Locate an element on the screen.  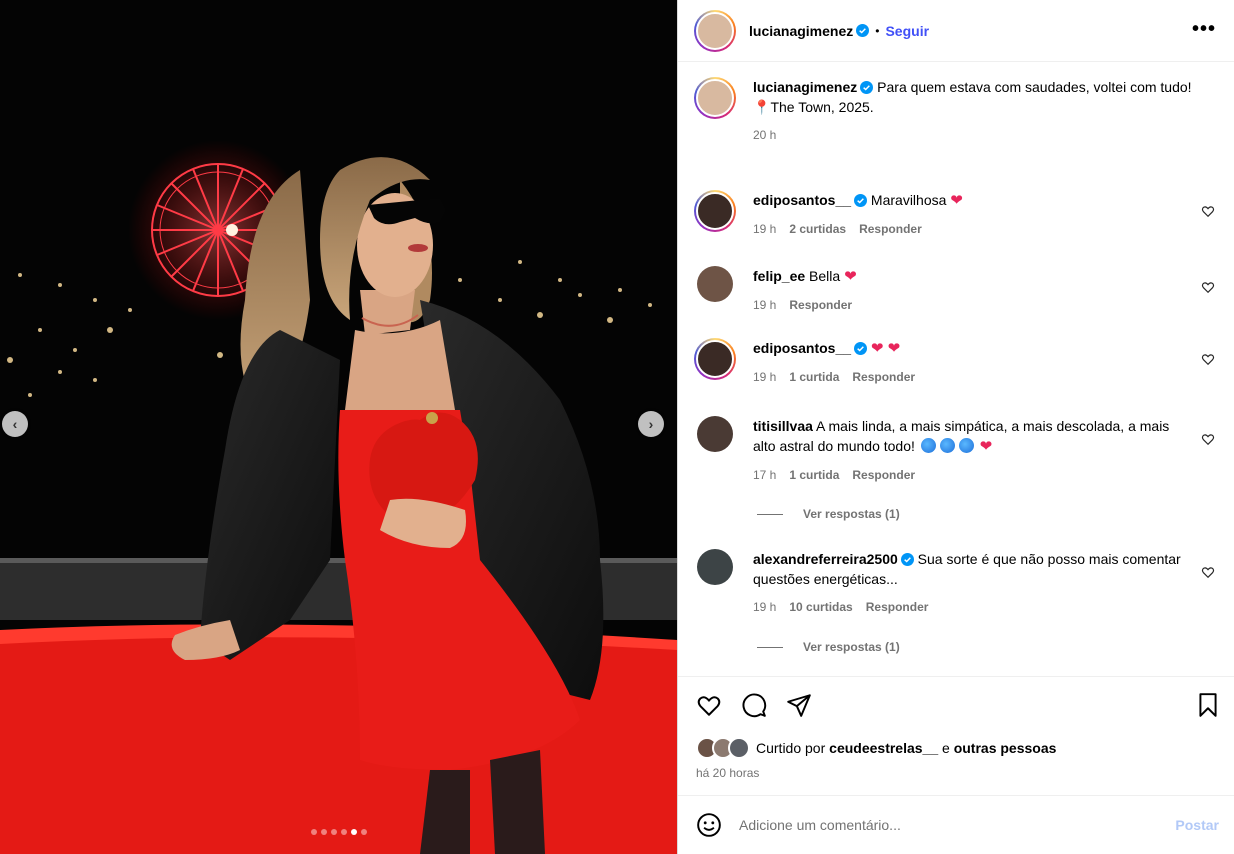
carousel-dot-active is located at coordinates (353, 832).